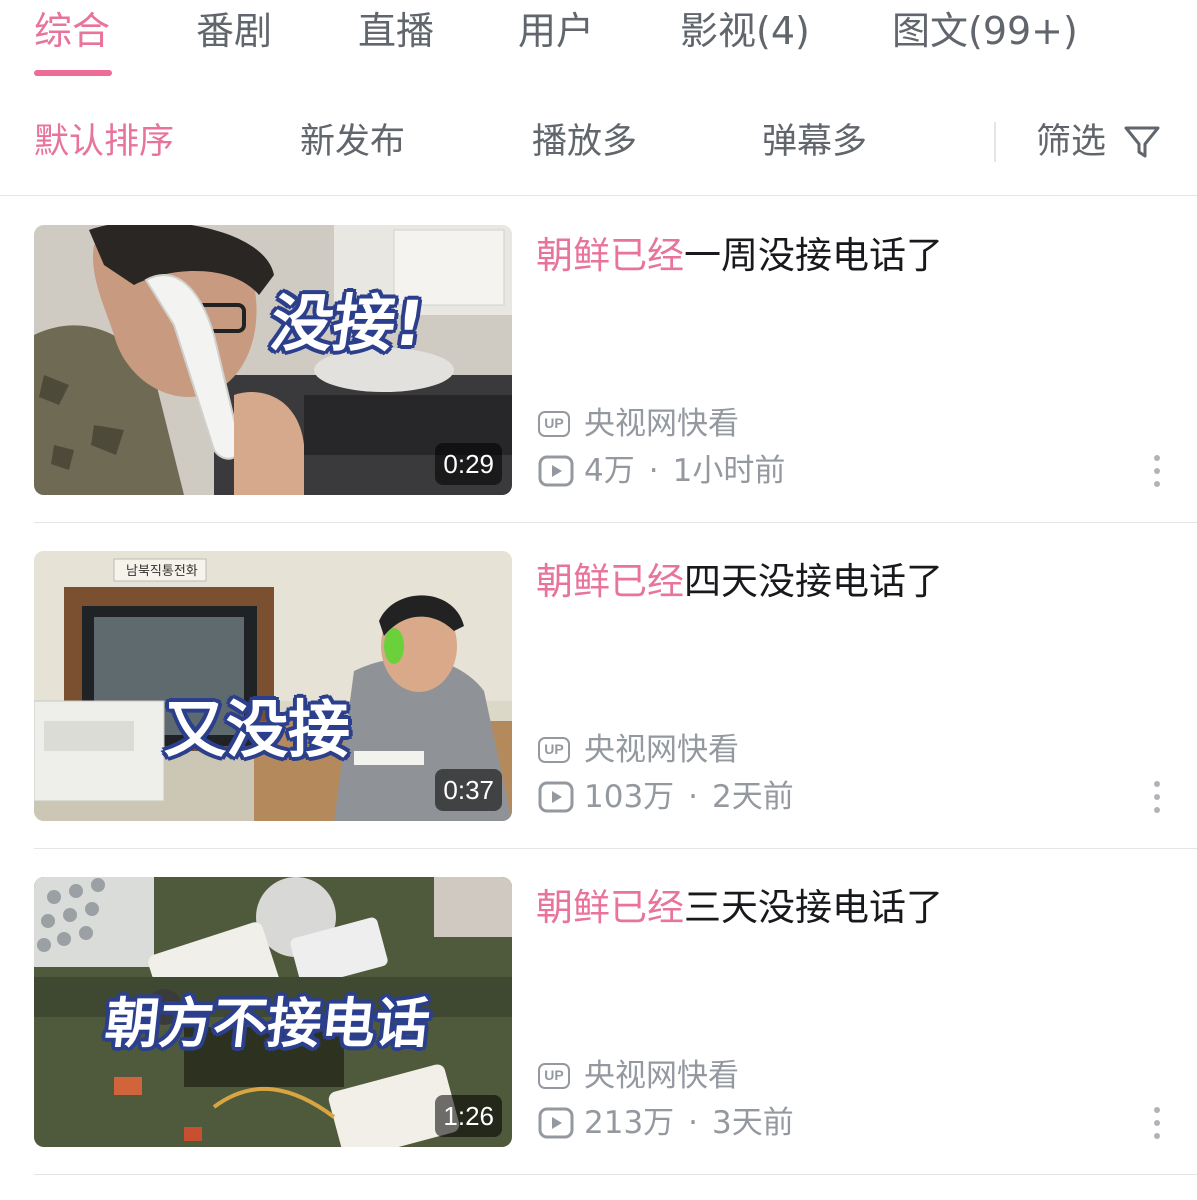 Image resolution: width=1197 pixels, height=1200 pixels. I want to click on video-thumbnail: 朝方不接电话 1:26, so click(273, 1012).